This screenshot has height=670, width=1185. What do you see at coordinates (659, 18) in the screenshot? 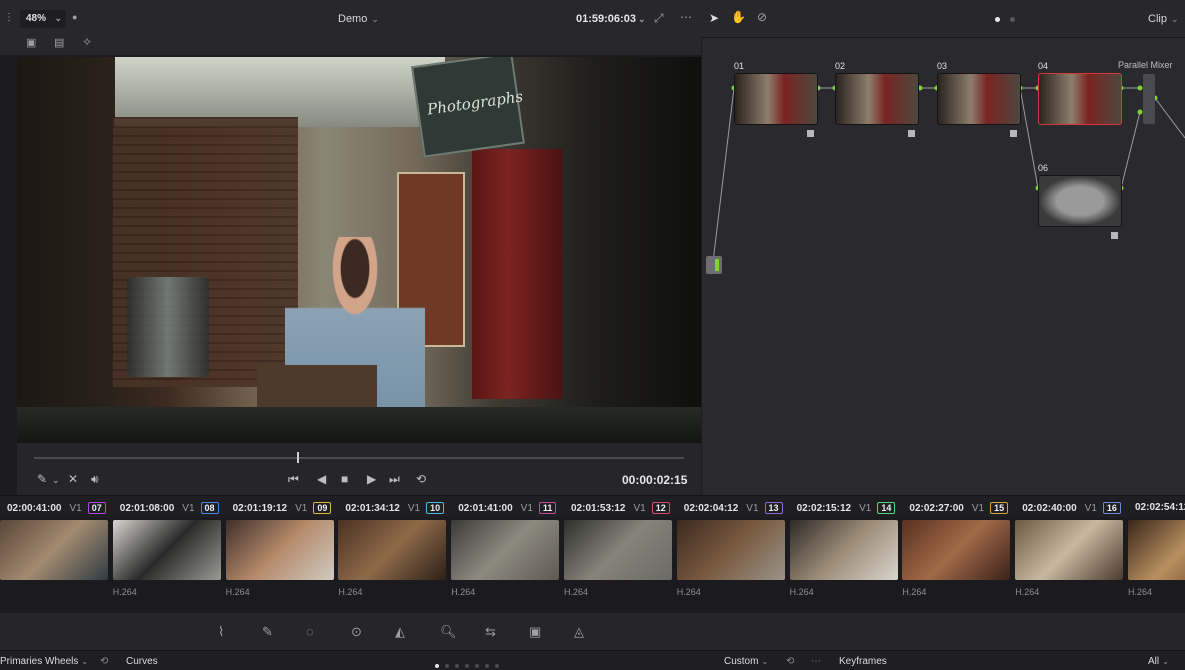
I see `fullscreen-icon: ⤢` at bounding box center [659, 18].